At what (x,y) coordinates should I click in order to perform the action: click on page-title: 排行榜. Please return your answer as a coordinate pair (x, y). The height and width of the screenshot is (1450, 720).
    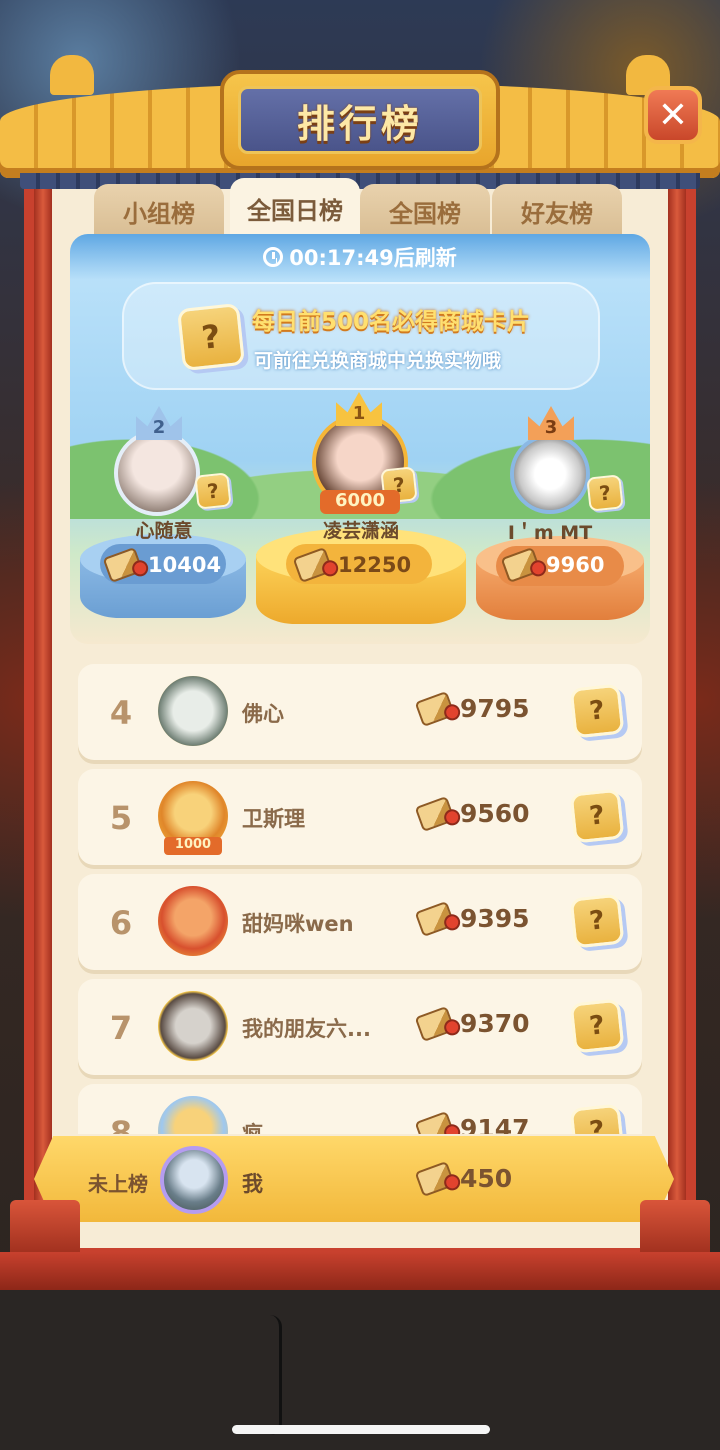
    Looking at the image, I should click on (360, 120).